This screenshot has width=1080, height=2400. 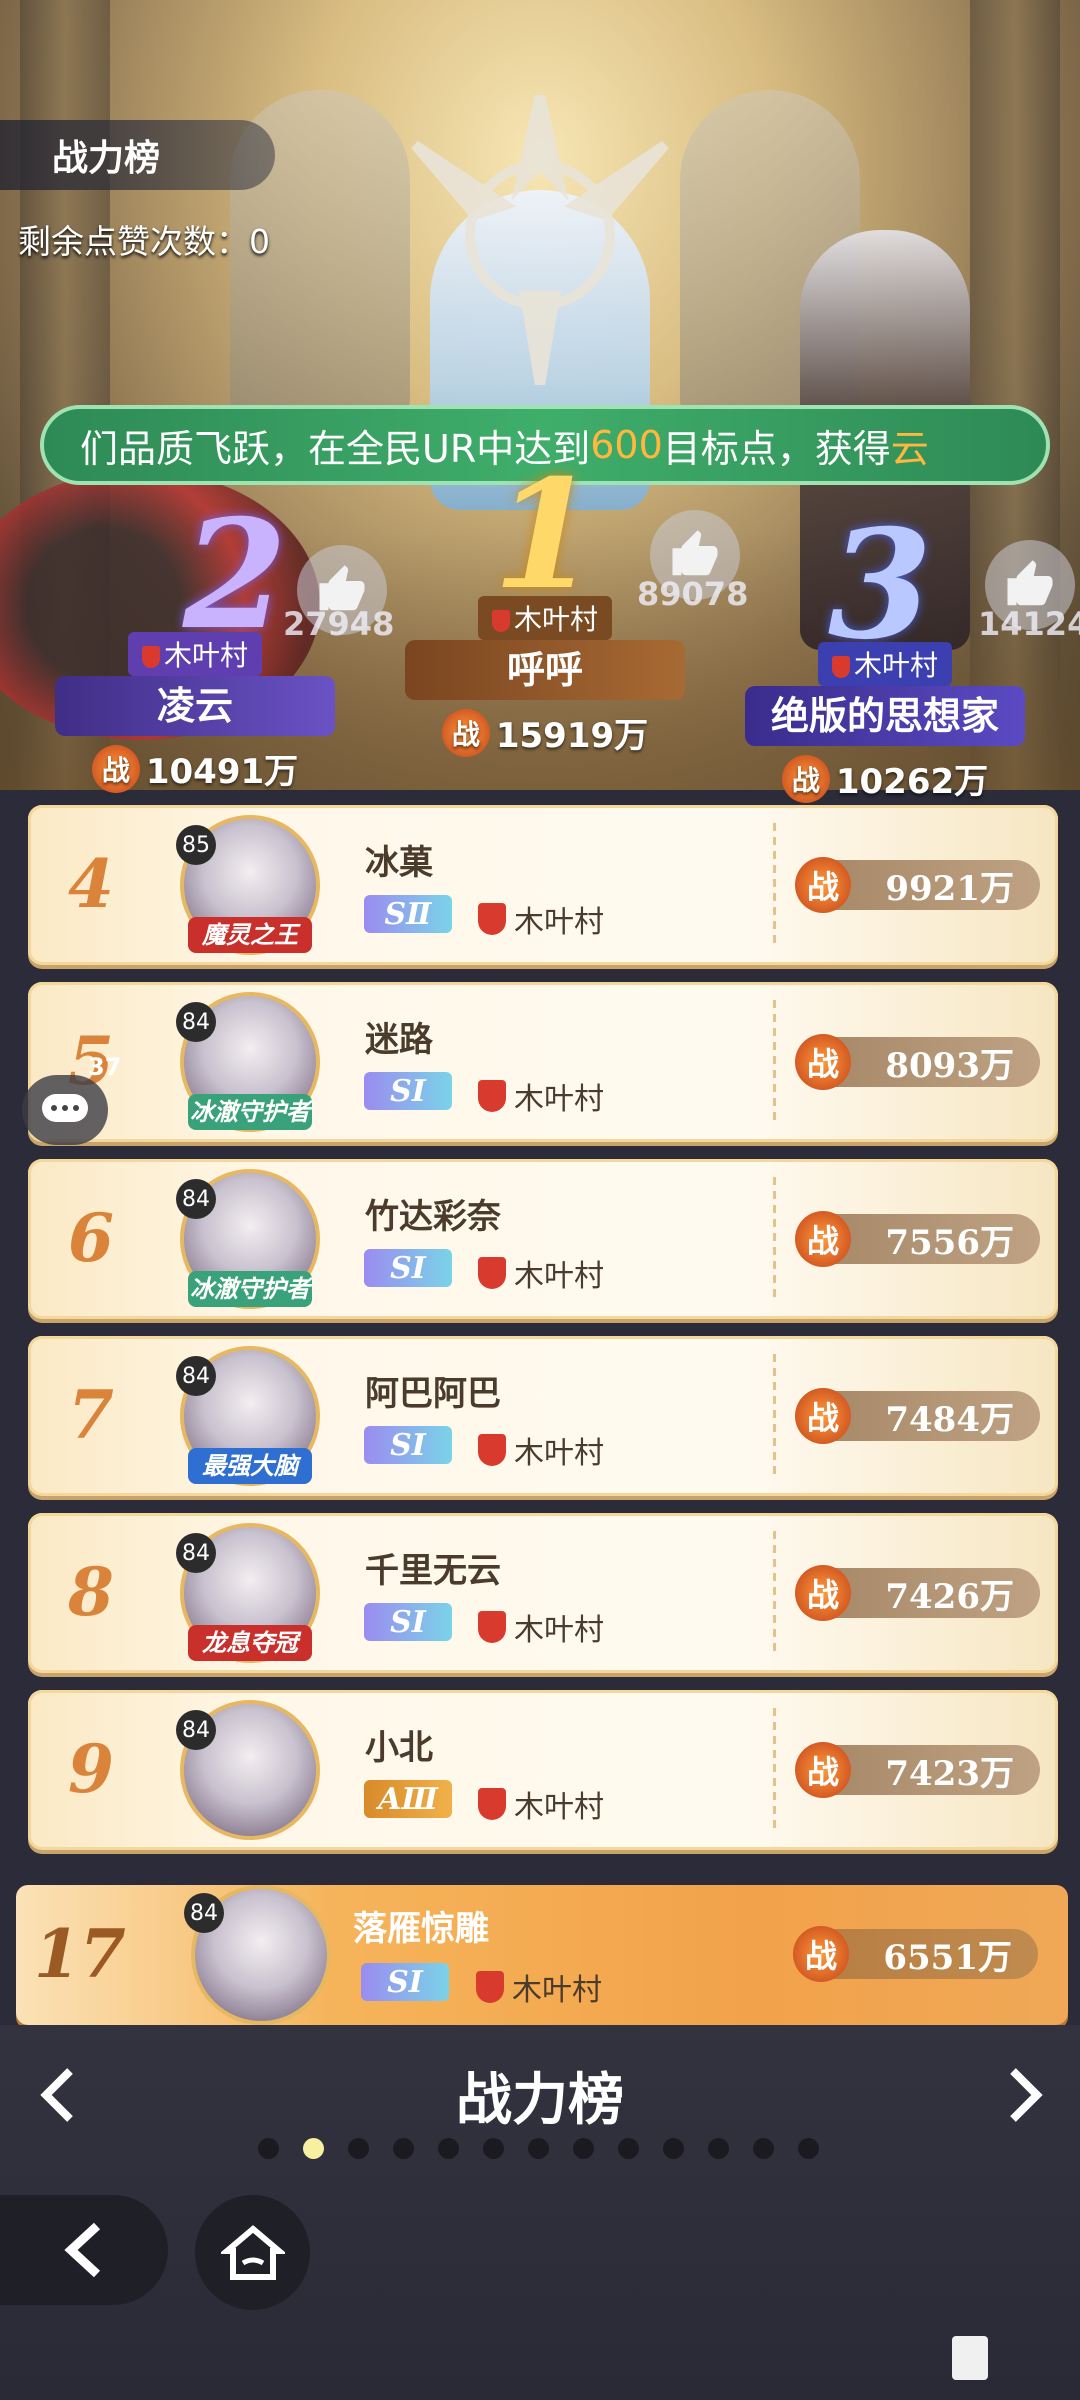 I want to click on podium-power: 战 10262万, so click(x=884, y=778).